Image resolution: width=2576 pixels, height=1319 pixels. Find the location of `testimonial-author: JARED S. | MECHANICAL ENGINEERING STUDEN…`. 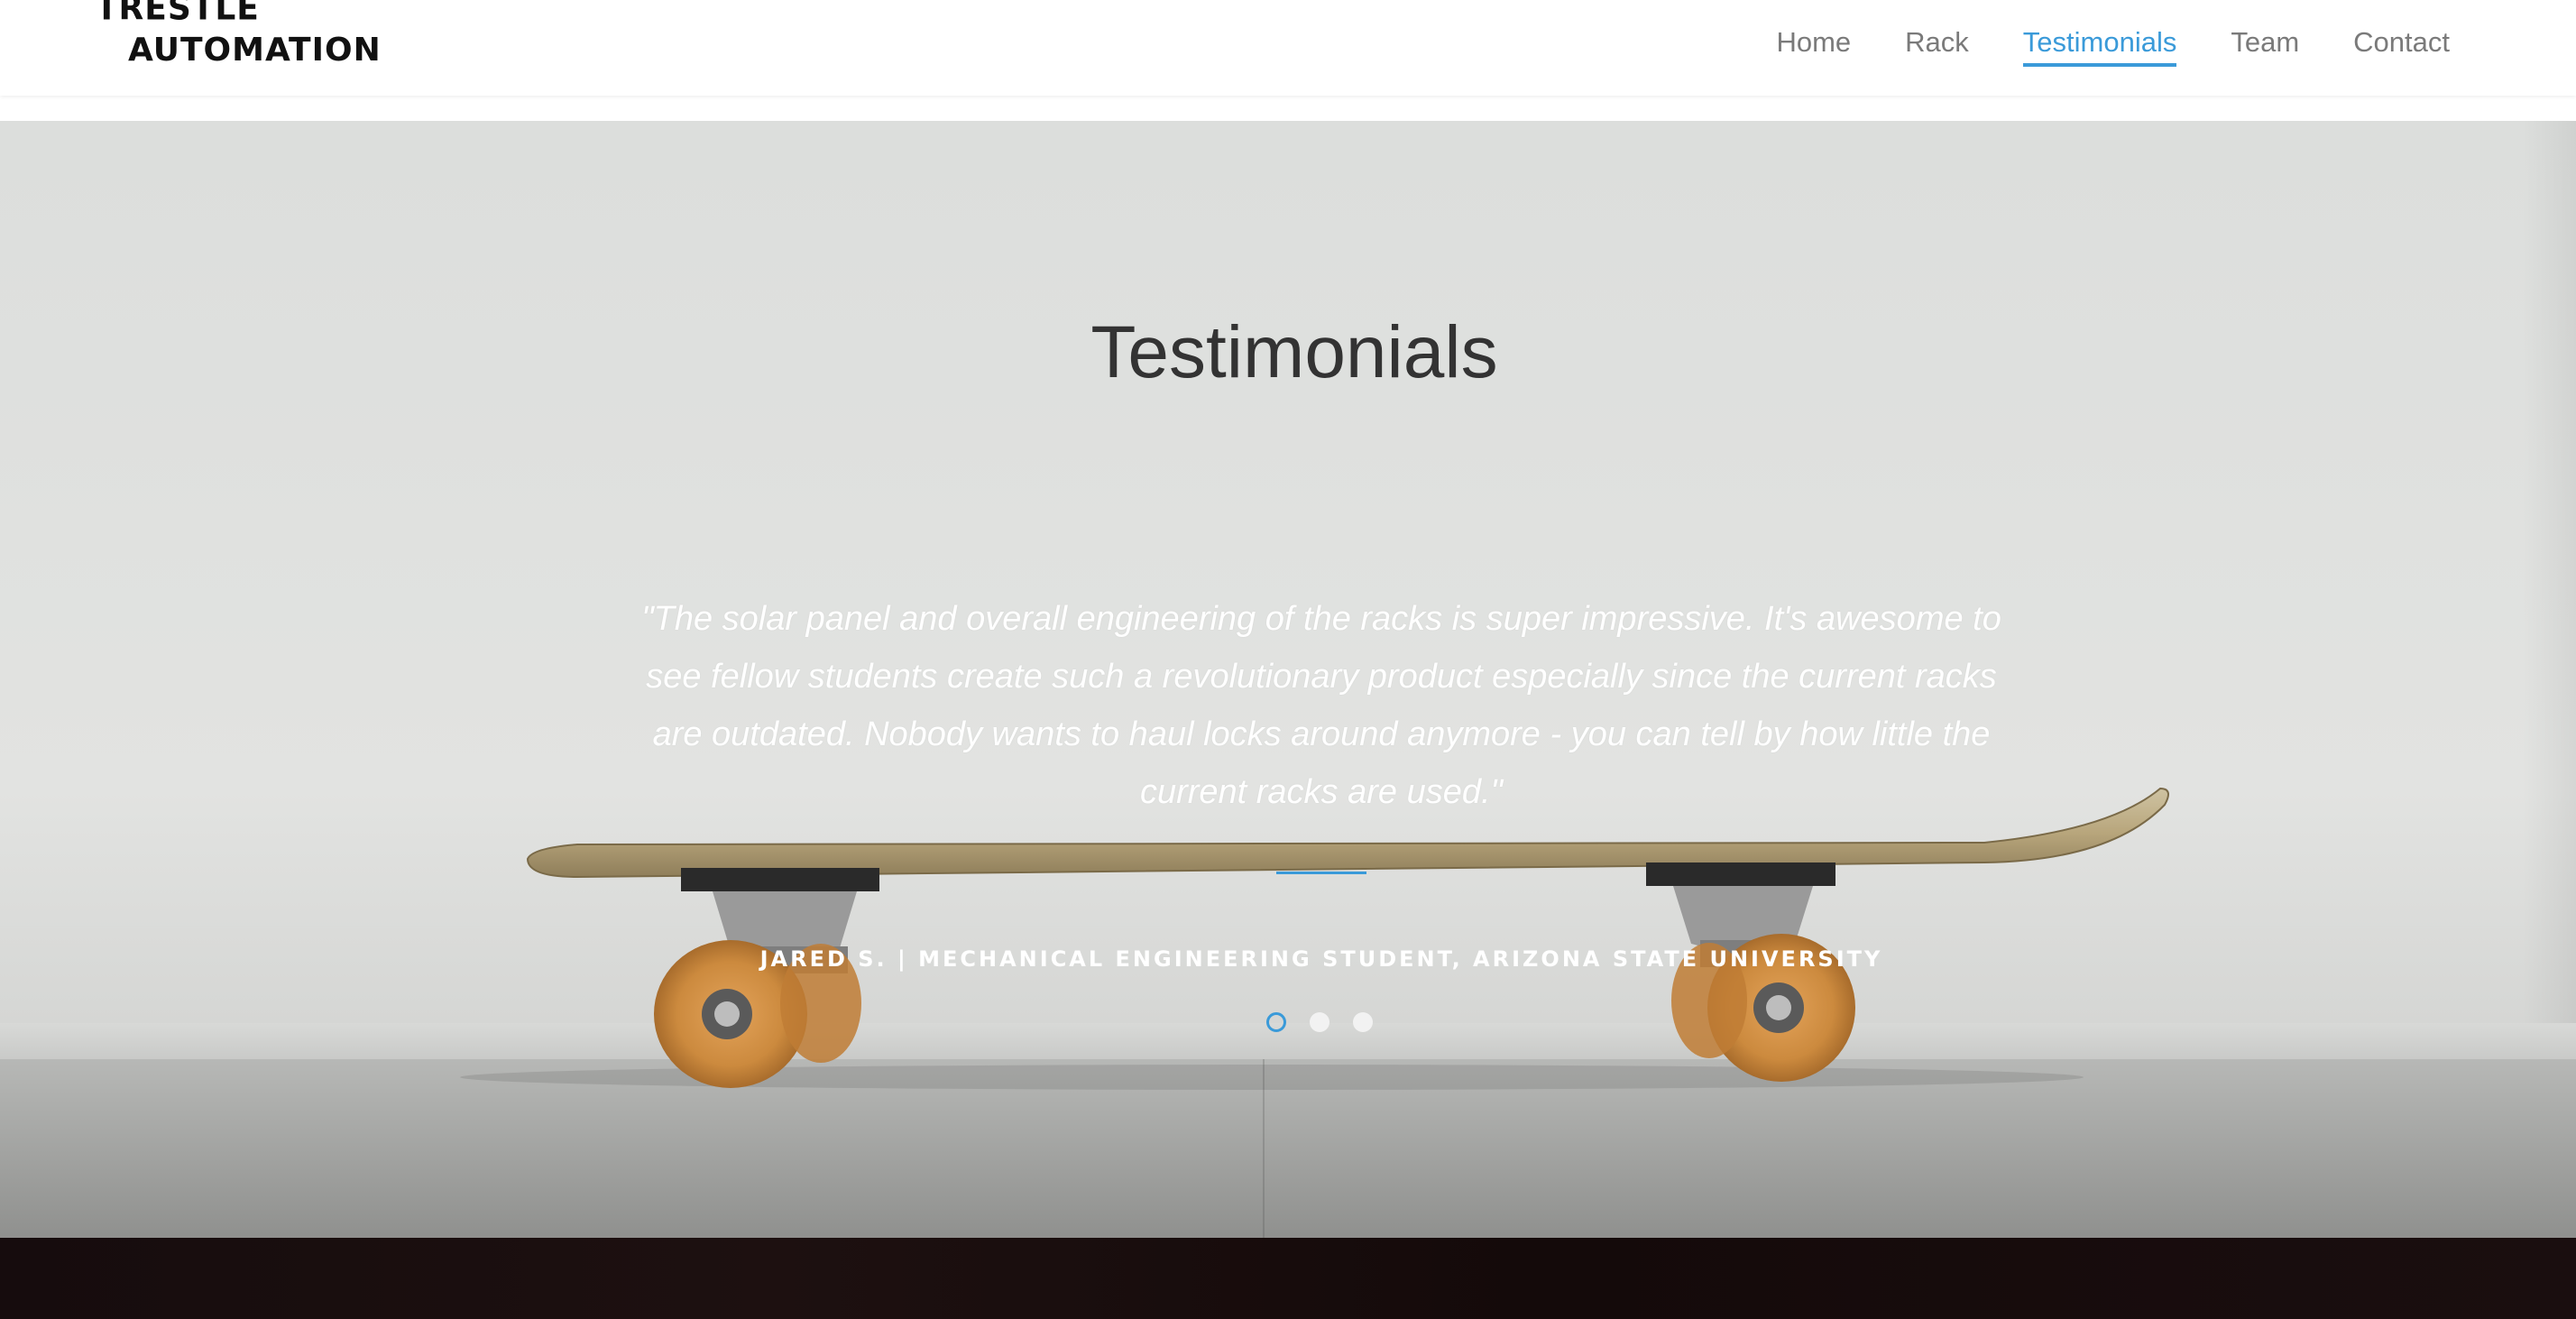

testimonial-author: JARED S. | MECHANICAL ENGINEERING STUDEN… is located at coordinates (1321, 959).